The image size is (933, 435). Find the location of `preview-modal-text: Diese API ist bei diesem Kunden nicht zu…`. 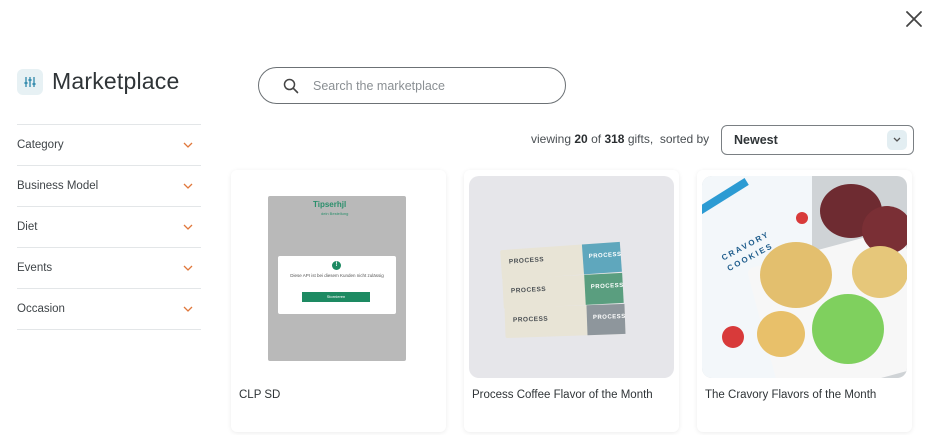

preview-modal-text: Diese API ist bei diesem Kunden nicht zu… is located at coordinates (337, 275).